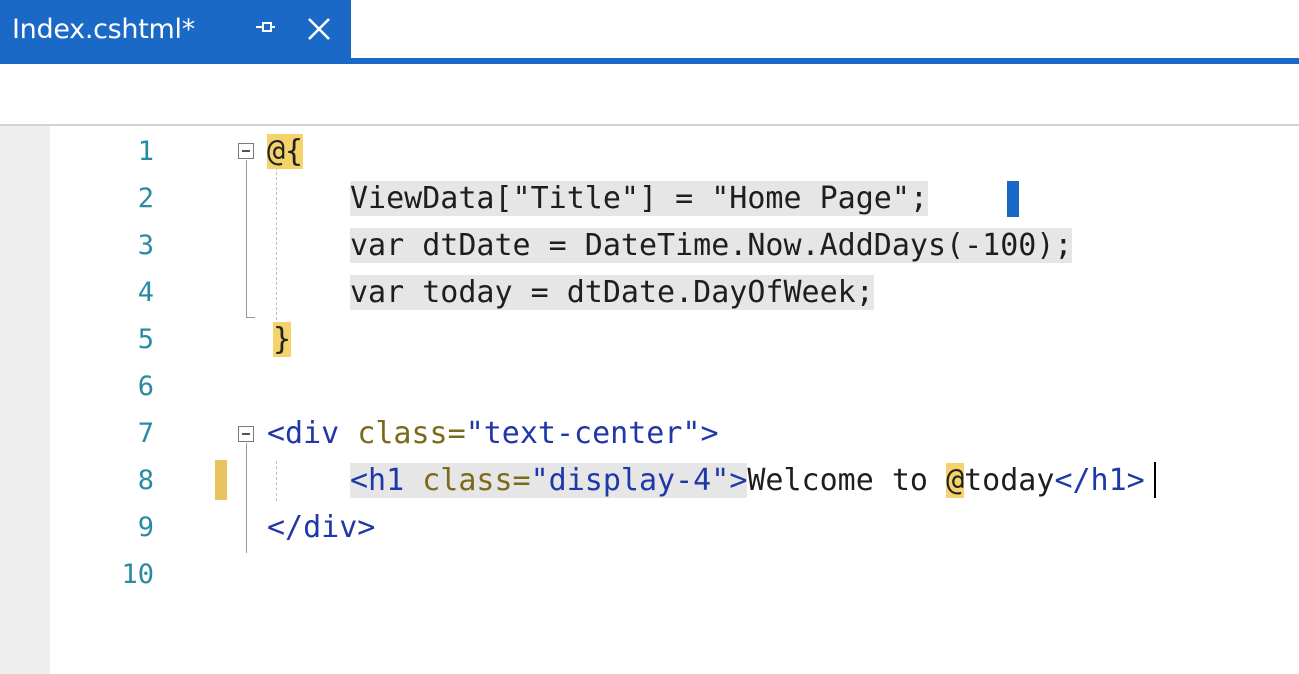 This screenshot has width=1299, height=674. I want to click on tab-index-cshtml: Index.cshtml*, so click(175, 29).